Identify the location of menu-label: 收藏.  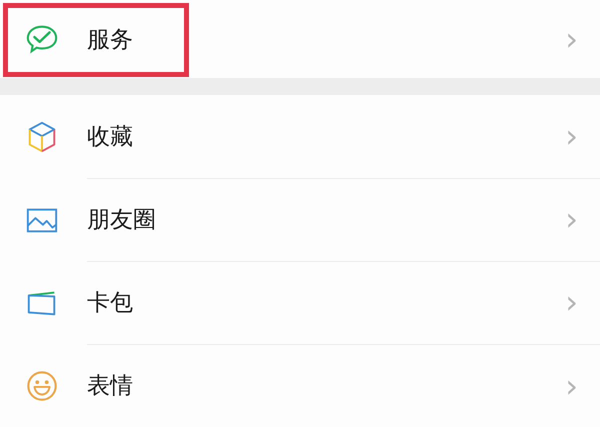
(110, 137).